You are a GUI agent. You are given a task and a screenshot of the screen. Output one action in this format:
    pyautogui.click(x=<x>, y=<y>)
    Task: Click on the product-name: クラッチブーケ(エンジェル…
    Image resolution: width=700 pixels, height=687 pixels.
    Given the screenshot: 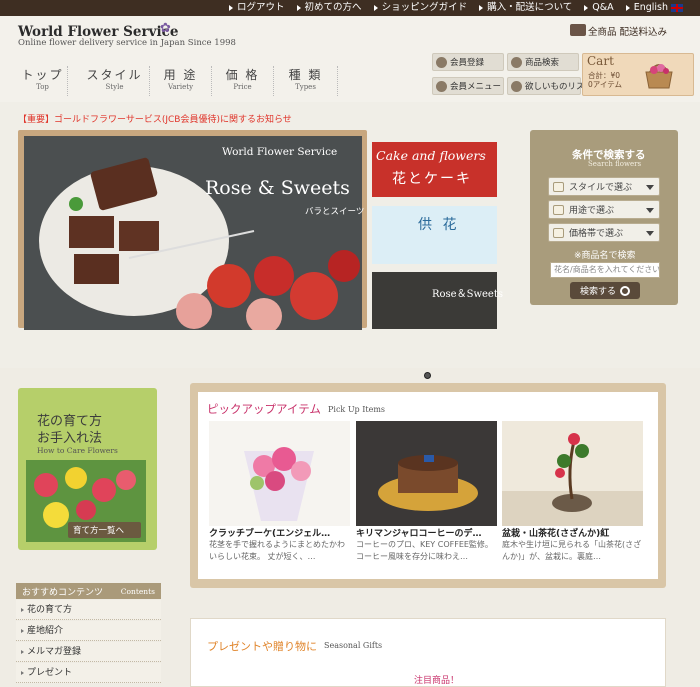 What is the action you would take?
    pyautogui.click(x=279, y=532)
    